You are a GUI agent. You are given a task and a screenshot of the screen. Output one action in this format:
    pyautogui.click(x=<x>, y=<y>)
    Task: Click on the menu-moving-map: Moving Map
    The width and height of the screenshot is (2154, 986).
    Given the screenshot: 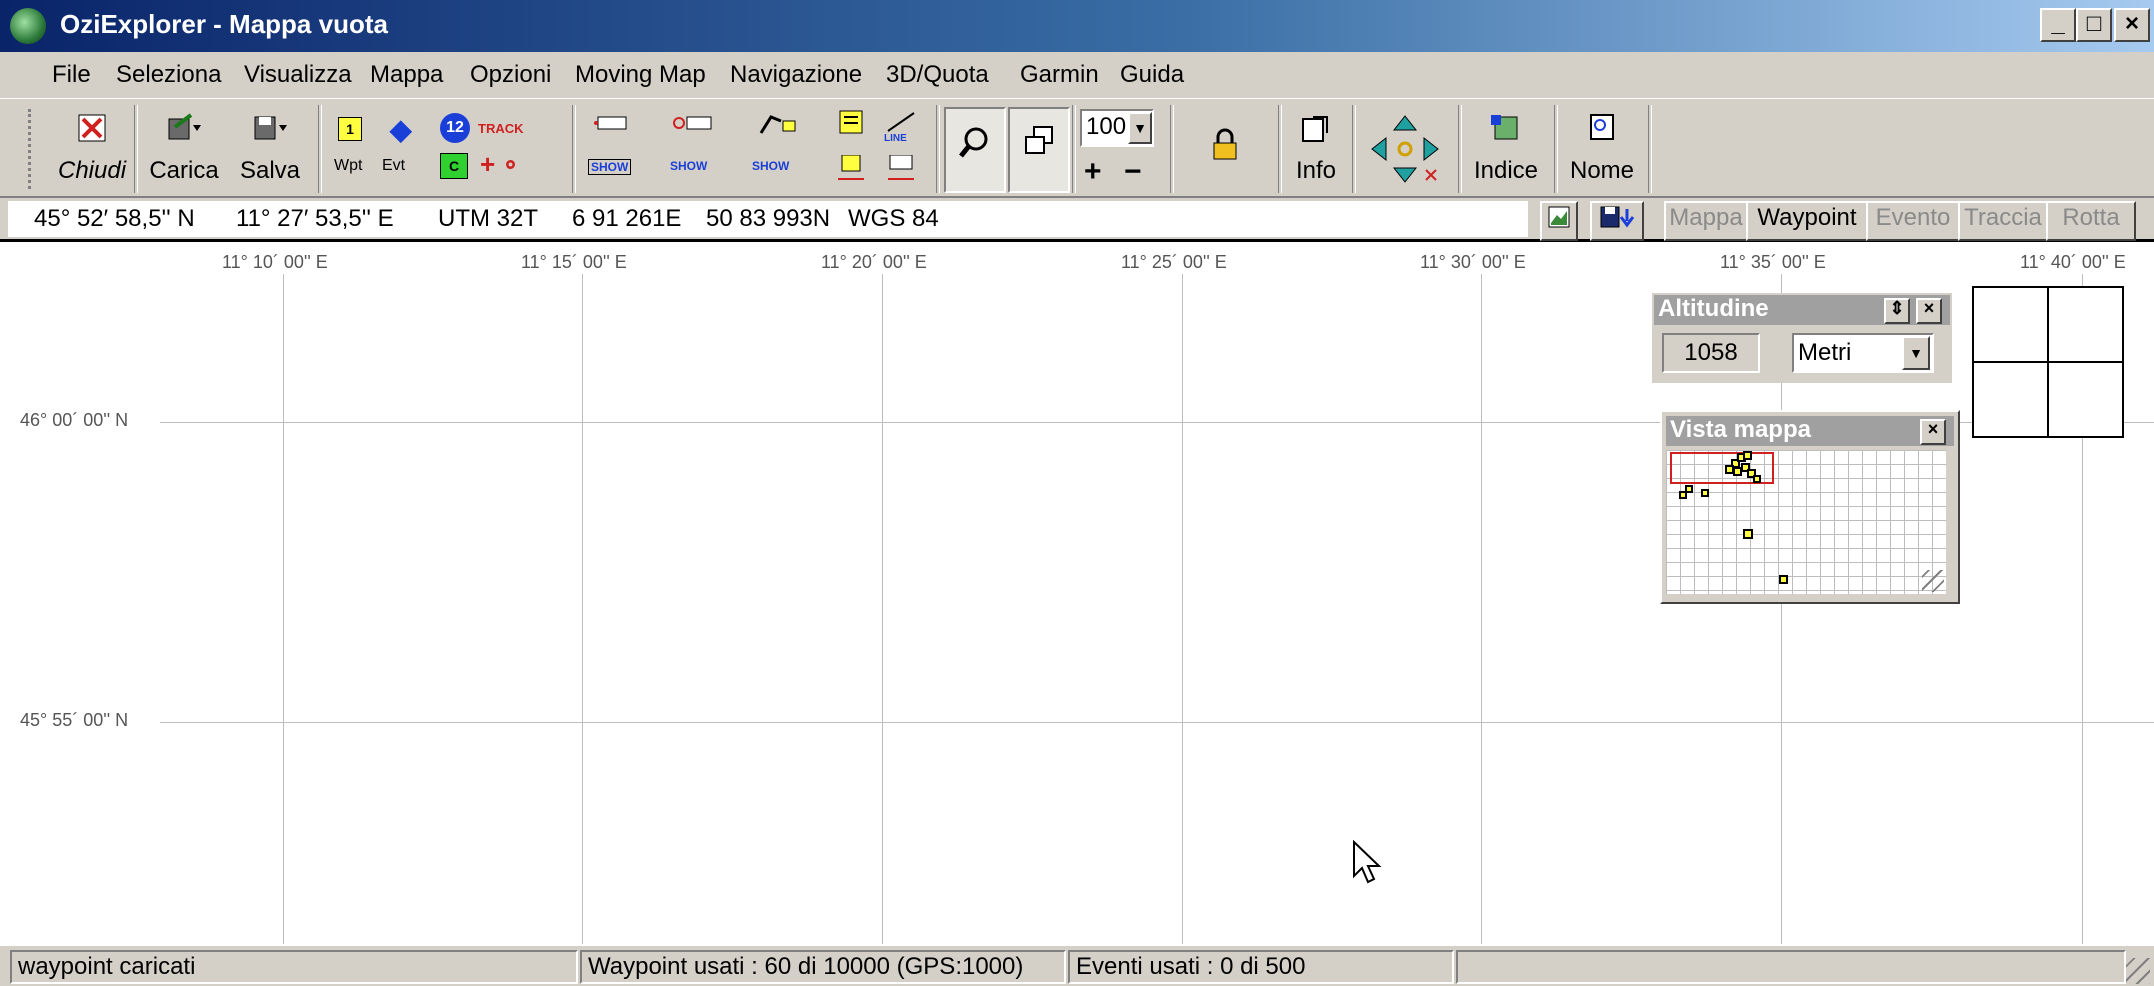 What is the action you would take?
    pyautogui.click(x=640, y=75)
    